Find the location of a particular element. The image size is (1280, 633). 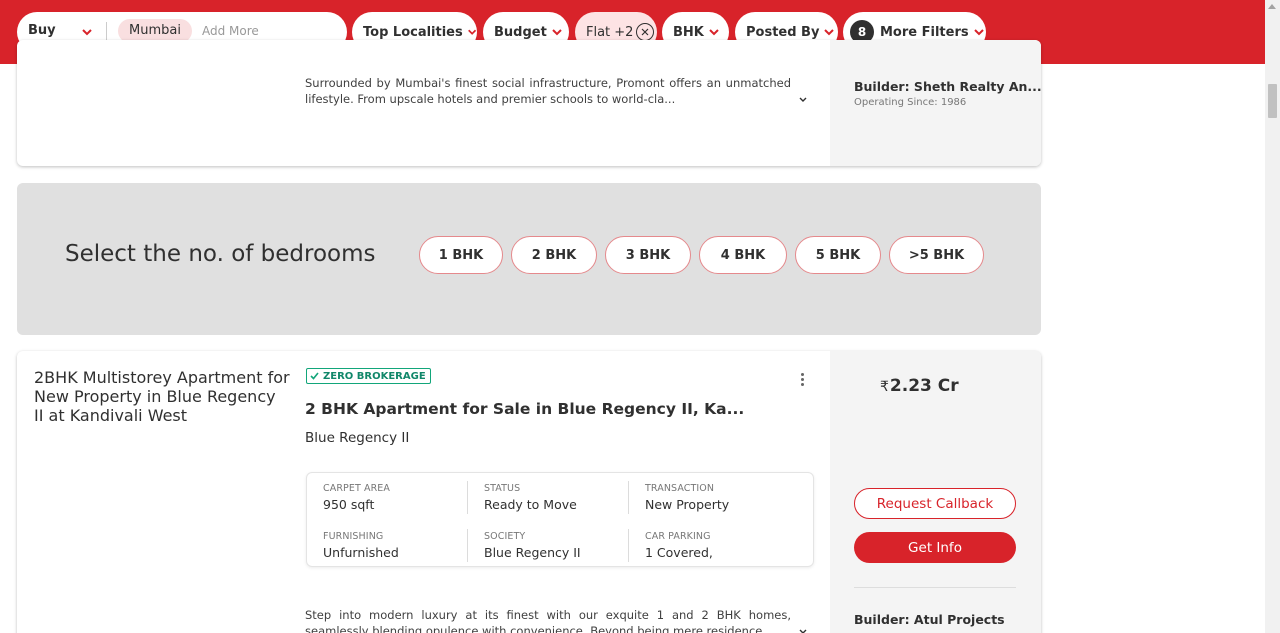

zero-brokerage-label: ZERO BROKERAGE is located at coordinates (374, 376).